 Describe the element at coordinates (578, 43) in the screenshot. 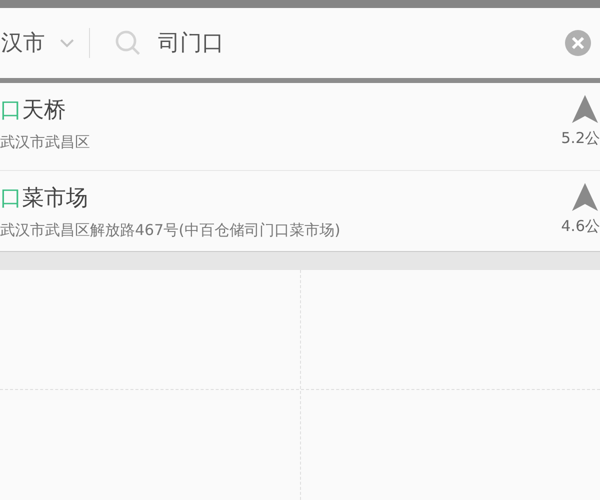

I see `clear-icon` at that location.